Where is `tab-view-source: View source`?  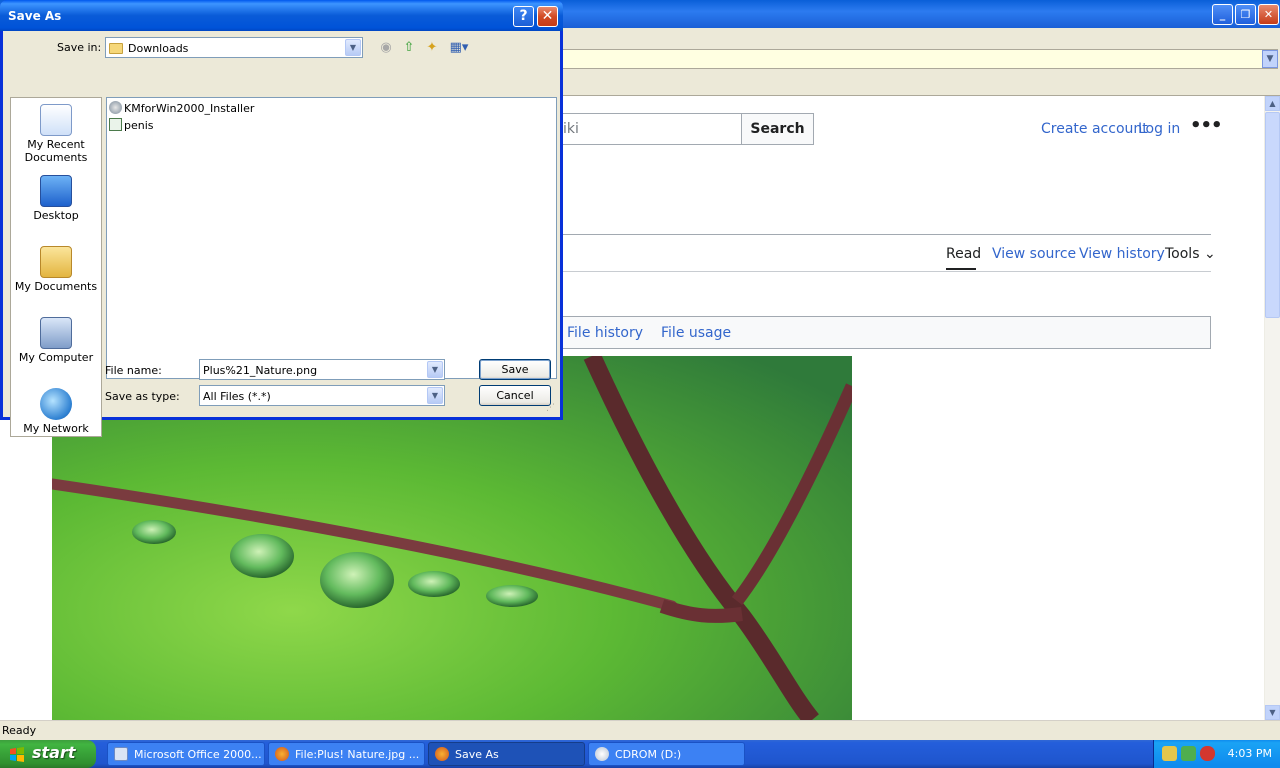
tab-view-source: View source is located at coordinates (1034, 254).